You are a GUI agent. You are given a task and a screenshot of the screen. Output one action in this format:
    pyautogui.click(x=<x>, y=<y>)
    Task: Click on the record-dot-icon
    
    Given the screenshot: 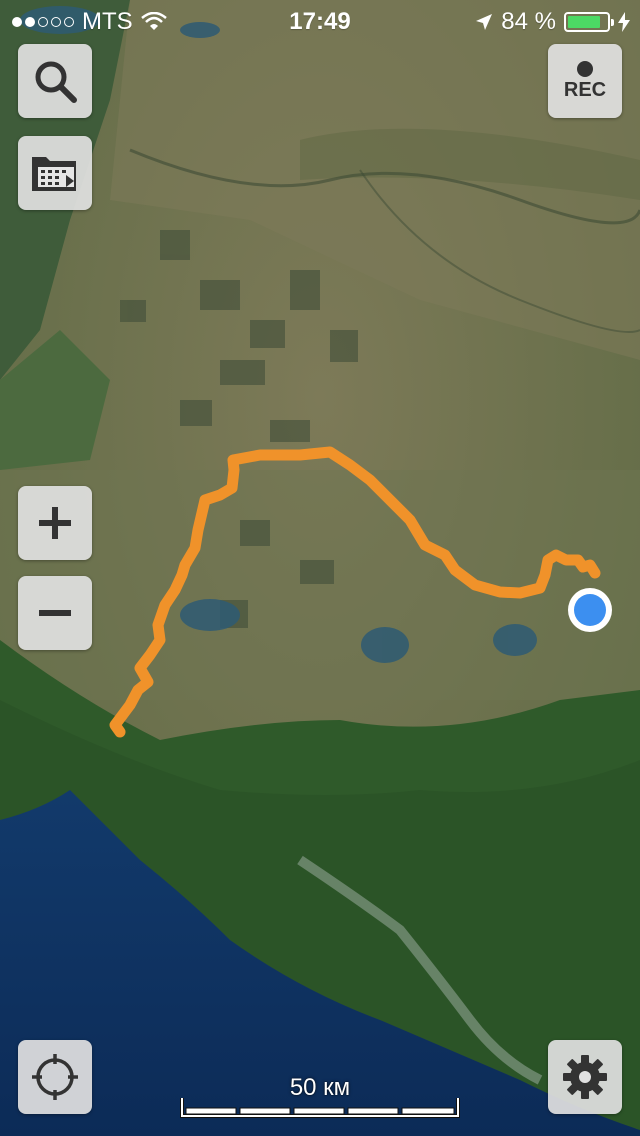 What is the action you would take?
    pyautogui.click(x=584, y=68)
    